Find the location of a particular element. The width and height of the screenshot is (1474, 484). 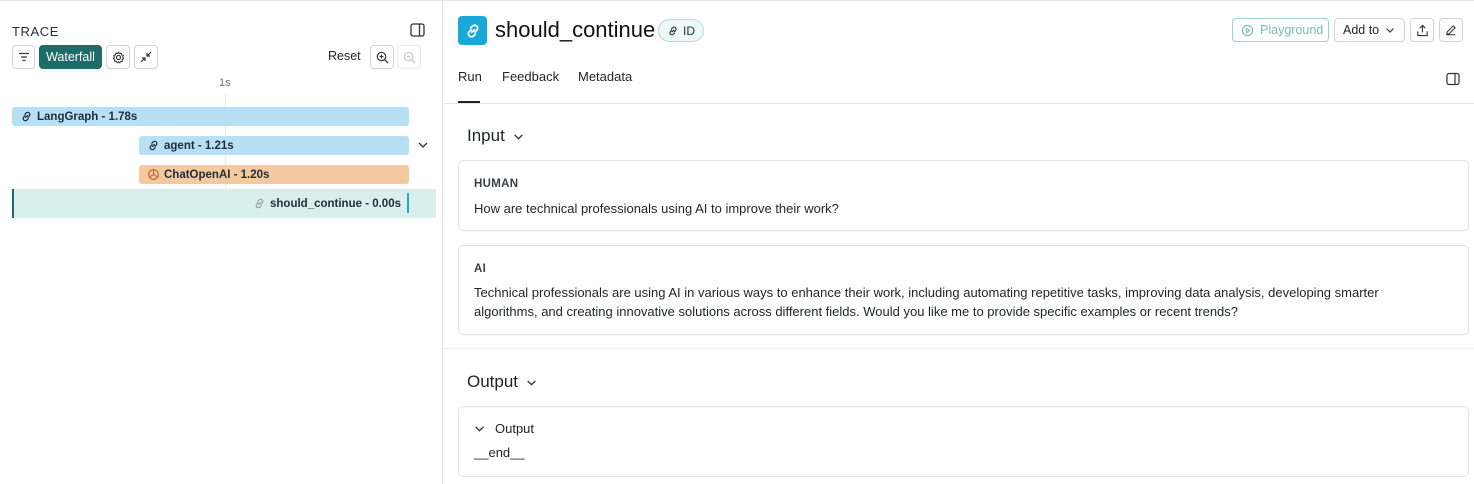

message-role: HUMAN is located at coordinates (496, 184).